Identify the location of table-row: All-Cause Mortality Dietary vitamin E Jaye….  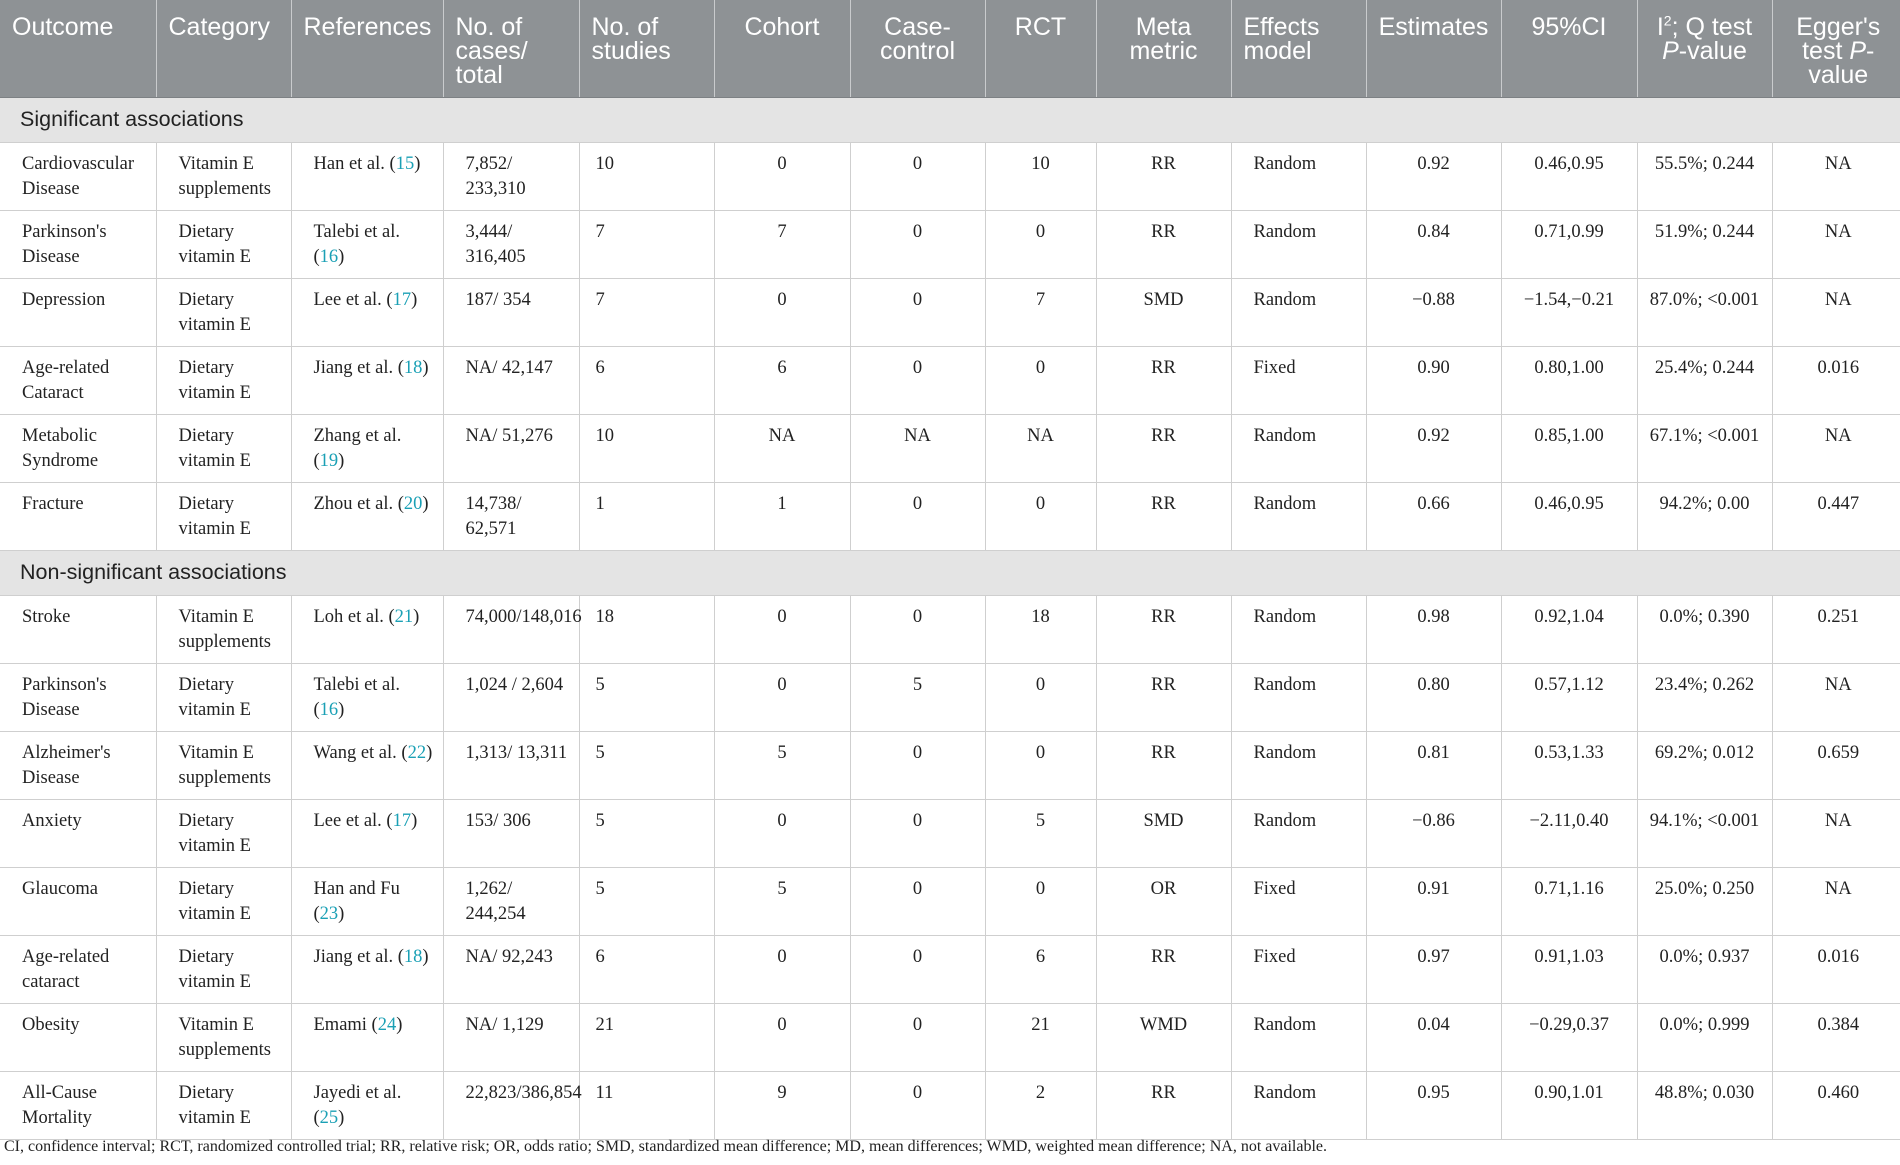
(950, 1105).